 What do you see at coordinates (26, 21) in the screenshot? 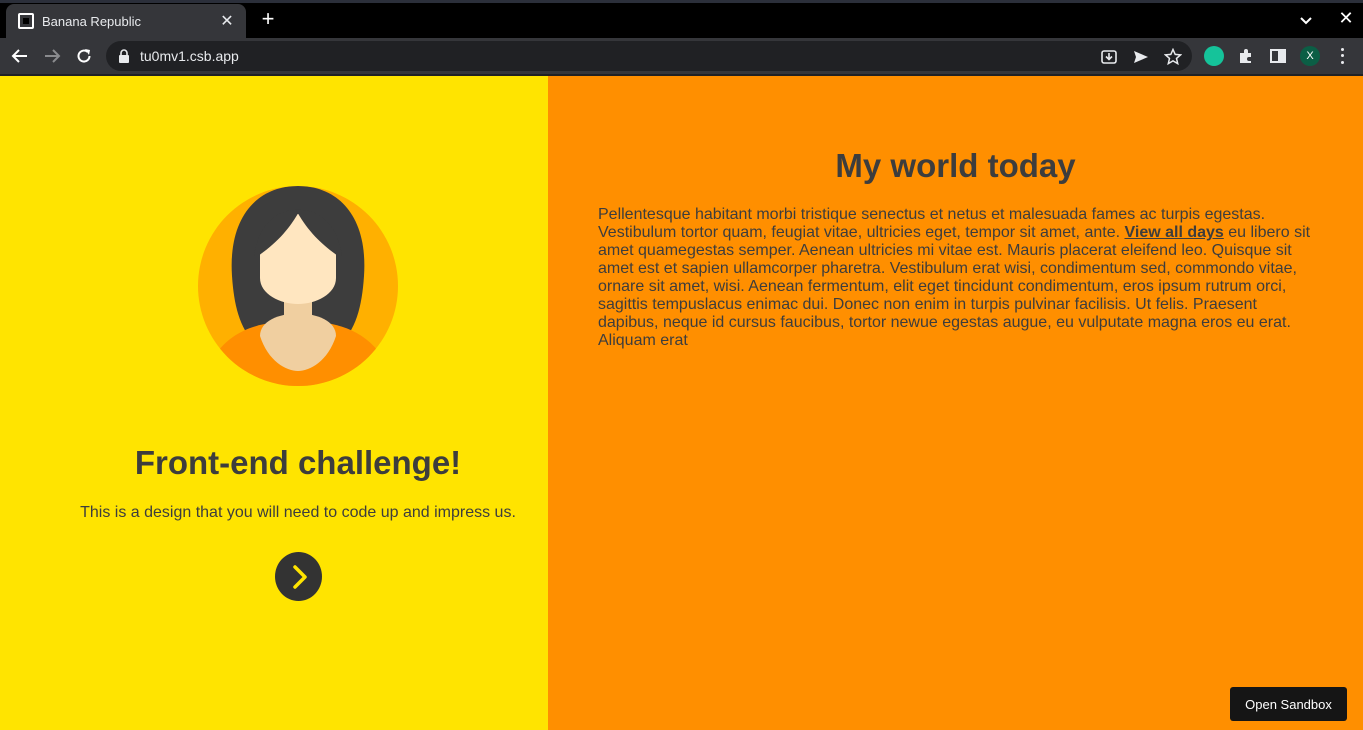
I see `codesandbox-favicon-icon` at bounding box center [26, 21].